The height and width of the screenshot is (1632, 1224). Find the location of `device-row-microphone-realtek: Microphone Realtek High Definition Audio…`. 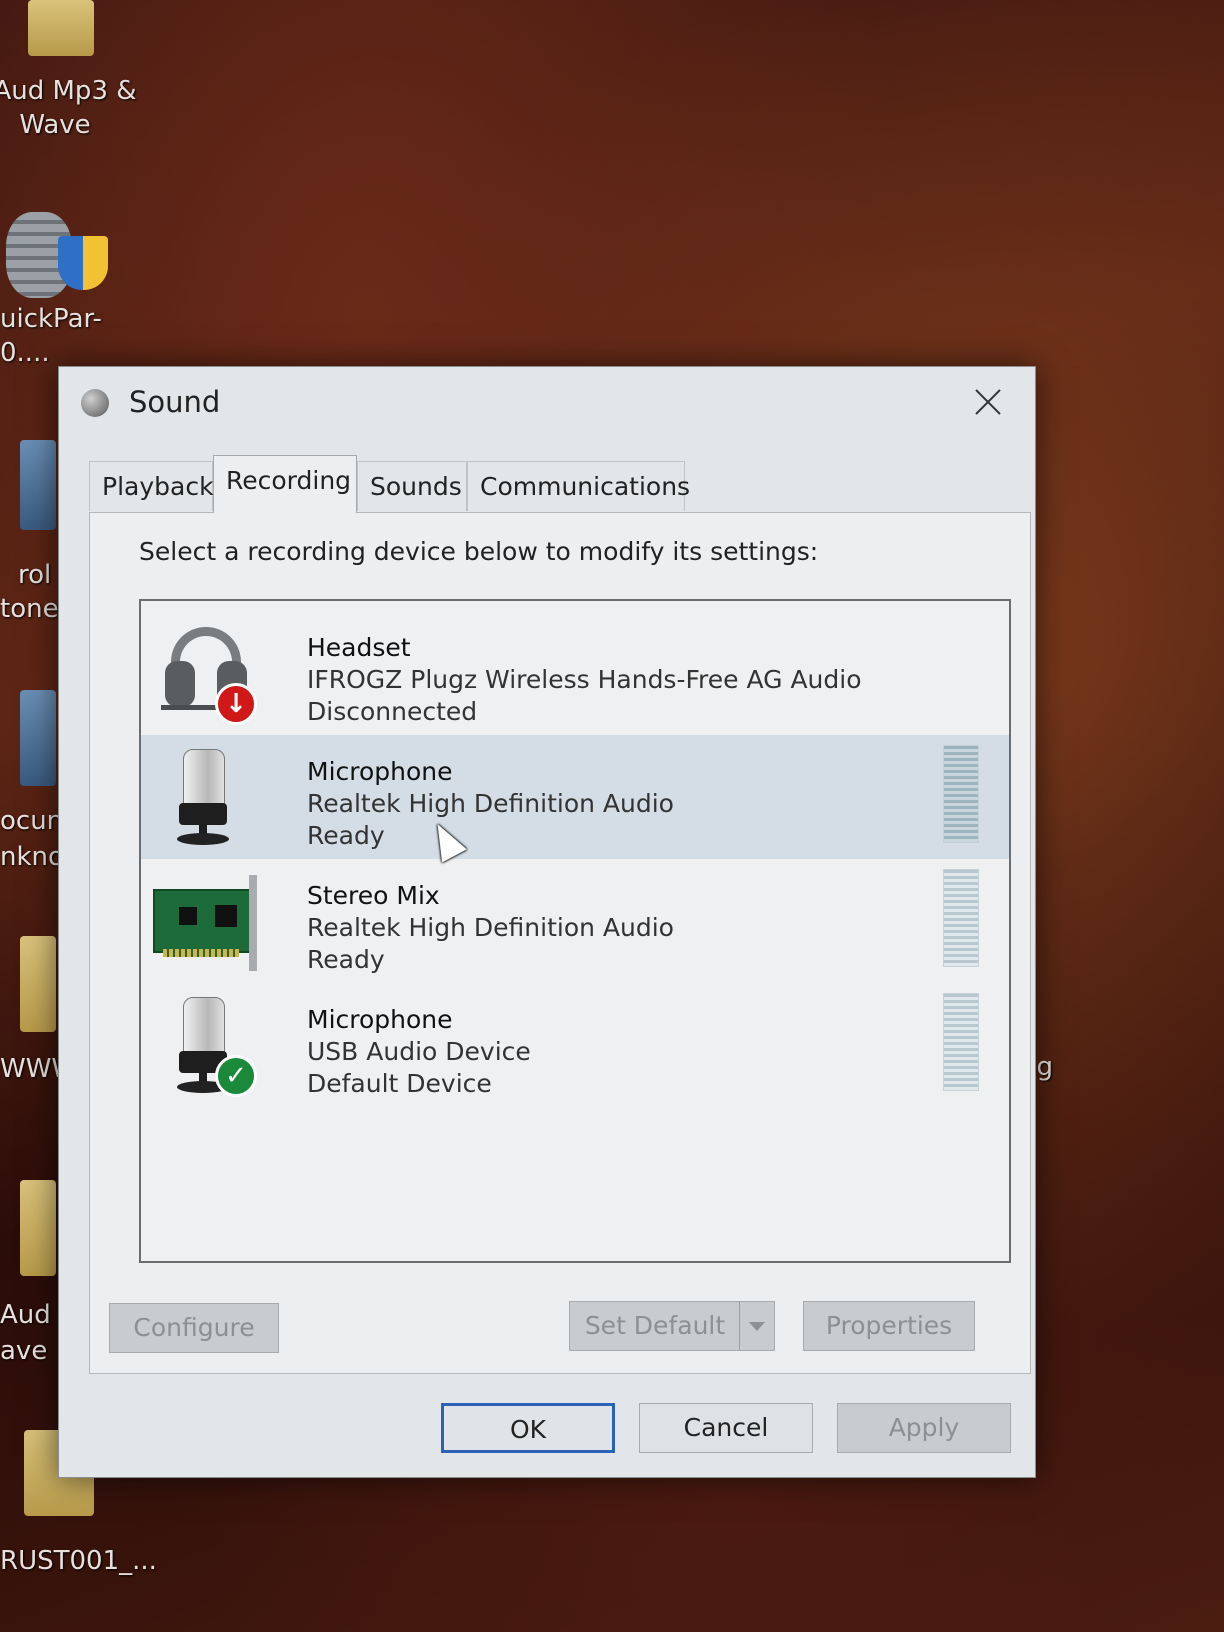

device-row-microphone-realtek: Microphone Realtek High Definition Audio… is located at coordinates (575, 797).